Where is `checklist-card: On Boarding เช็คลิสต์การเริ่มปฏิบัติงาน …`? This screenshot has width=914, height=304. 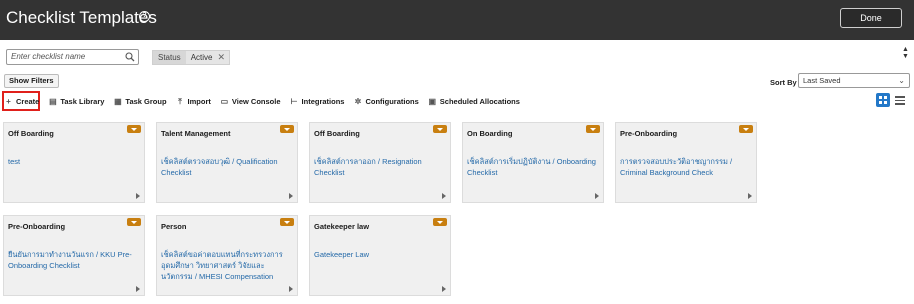 checklist-card: On Boarding เช็คลิสต์การเริ่มปฏิบัติงาน … is located at coordinates (533, 162).